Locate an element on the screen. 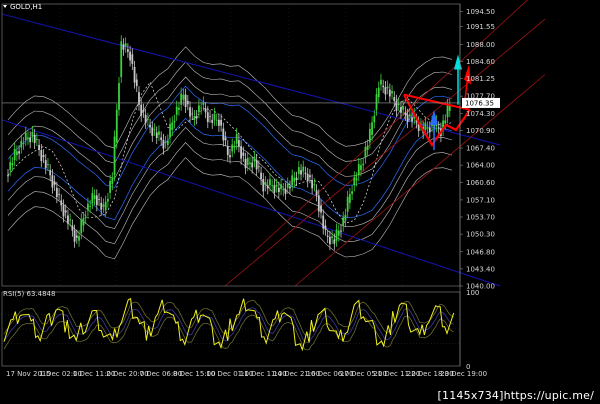  y-tick-label: 1057.10 is located at coordinates (480, 200).